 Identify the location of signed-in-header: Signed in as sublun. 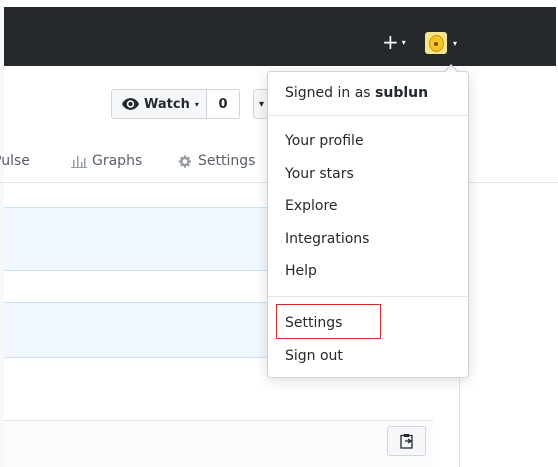
(356, 93).